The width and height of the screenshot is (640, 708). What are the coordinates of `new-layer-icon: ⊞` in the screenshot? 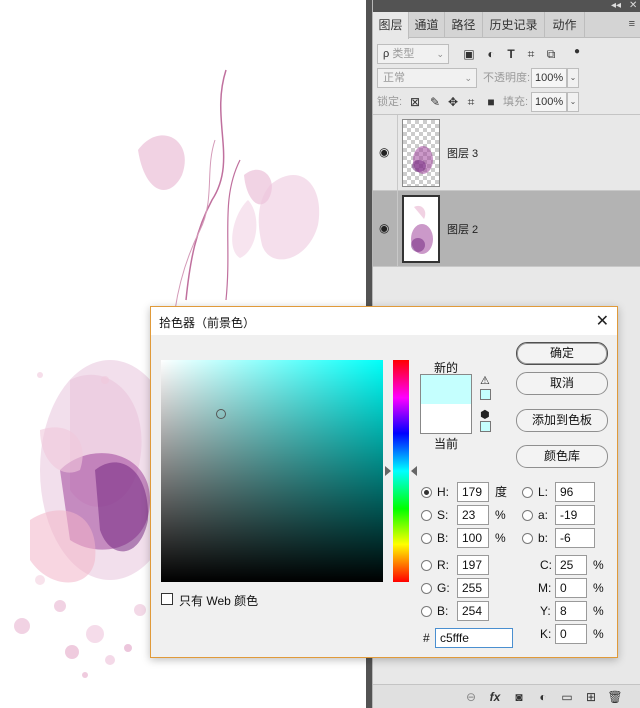 It's located at (591, 697).